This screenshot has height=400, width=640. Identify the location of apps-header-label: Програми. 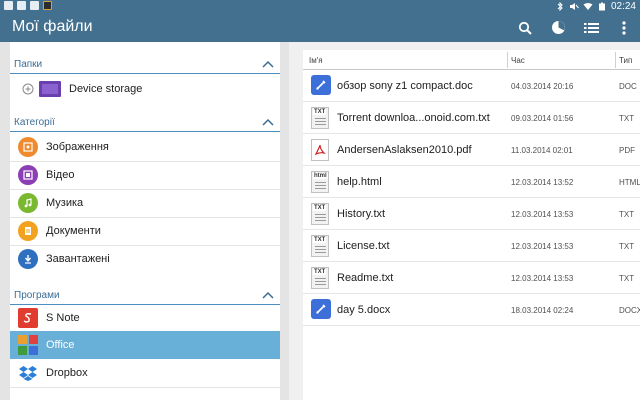
(37, 295).